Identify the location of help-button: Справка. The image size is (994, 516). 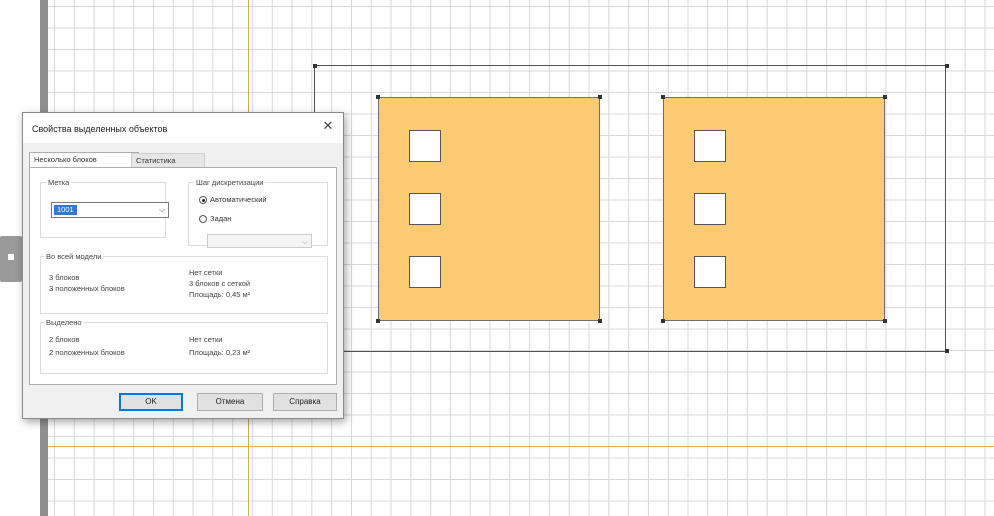
(305, 402).